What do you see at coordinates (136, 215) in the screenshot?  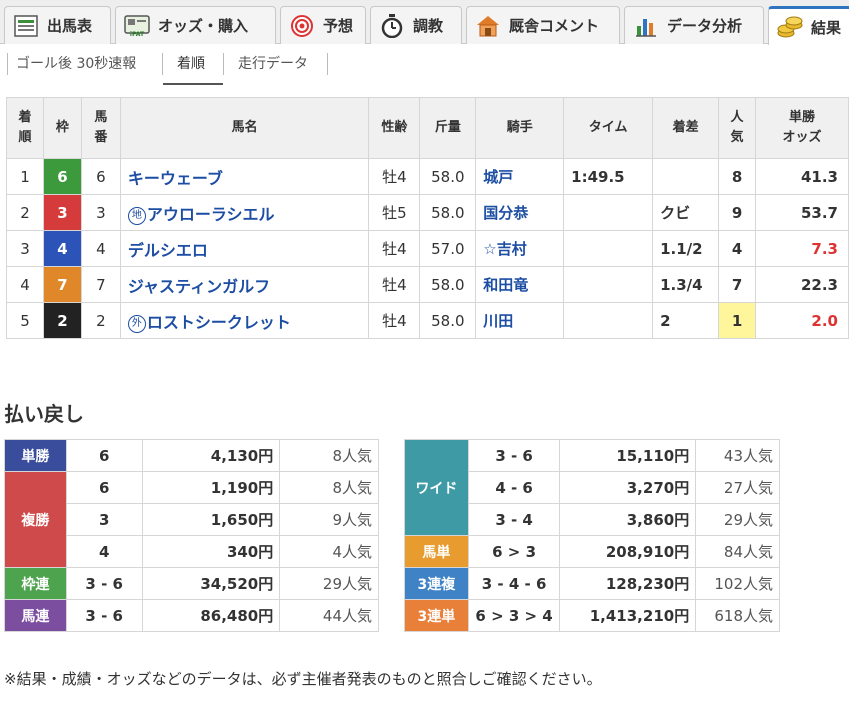 I see `horse-badge: 地` at bounding box center [136, 215].